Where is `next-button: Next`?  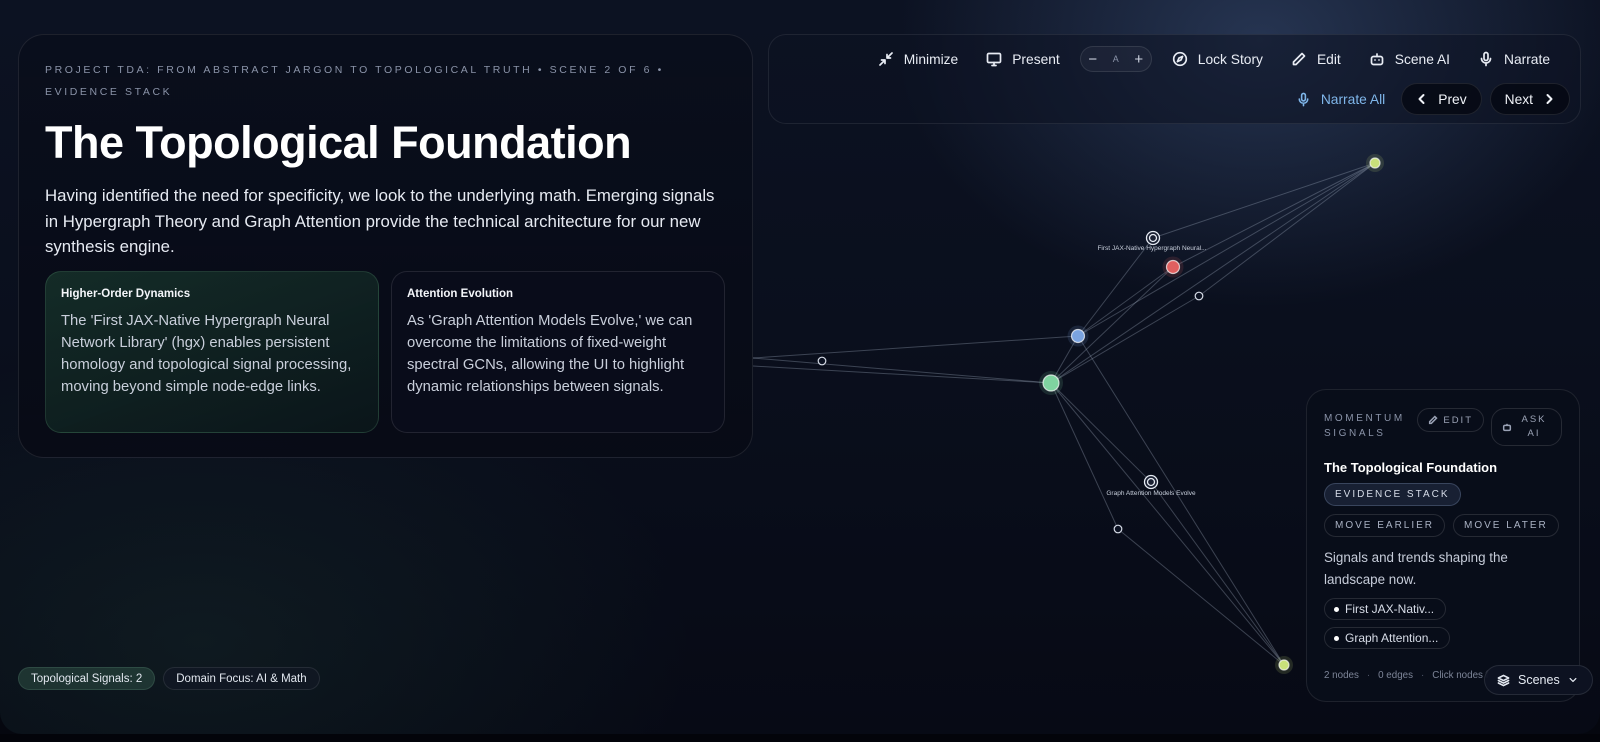
next-button: Next is located at coordinates (1529, 99).